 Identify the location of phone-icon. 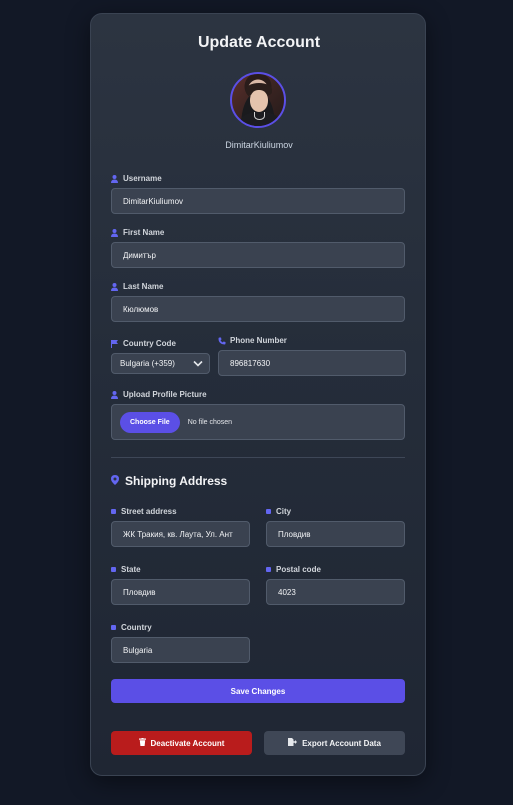
(222, 341).